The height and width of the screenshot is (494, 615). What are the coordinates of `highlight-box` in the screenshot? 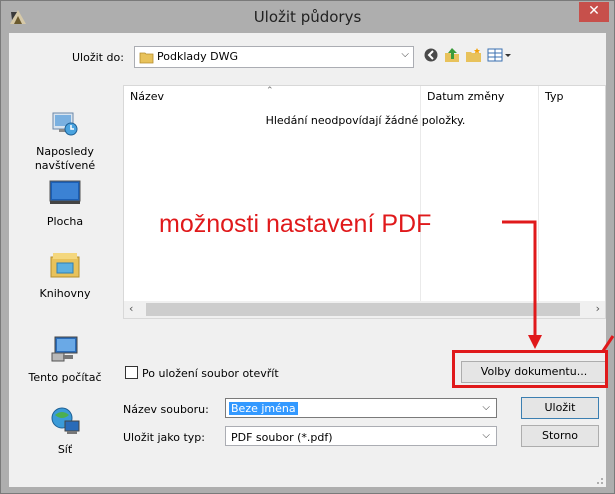 It's located at (530, 369).